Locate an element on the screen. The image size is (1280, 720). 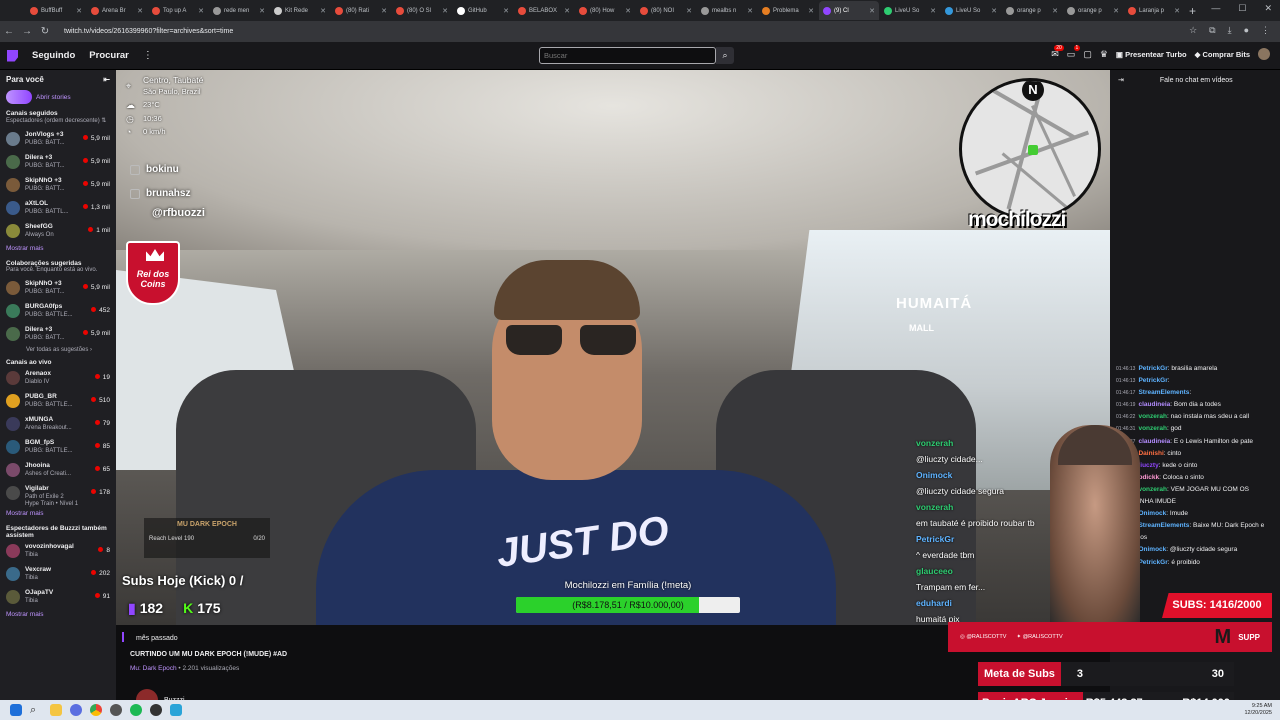
browser-tab: mealbs n ✕ is located at coordinates (727, 10).